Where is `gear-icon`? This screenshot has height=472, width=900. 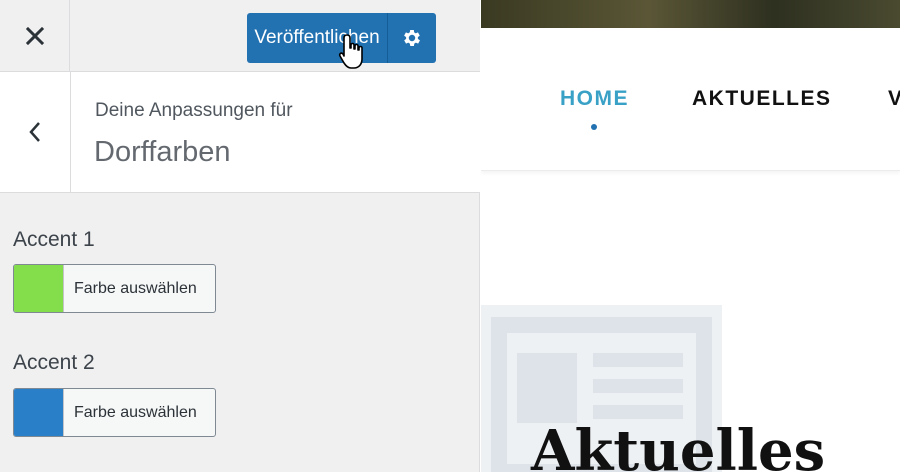 gear-icon is located at coordinates (412, 38).